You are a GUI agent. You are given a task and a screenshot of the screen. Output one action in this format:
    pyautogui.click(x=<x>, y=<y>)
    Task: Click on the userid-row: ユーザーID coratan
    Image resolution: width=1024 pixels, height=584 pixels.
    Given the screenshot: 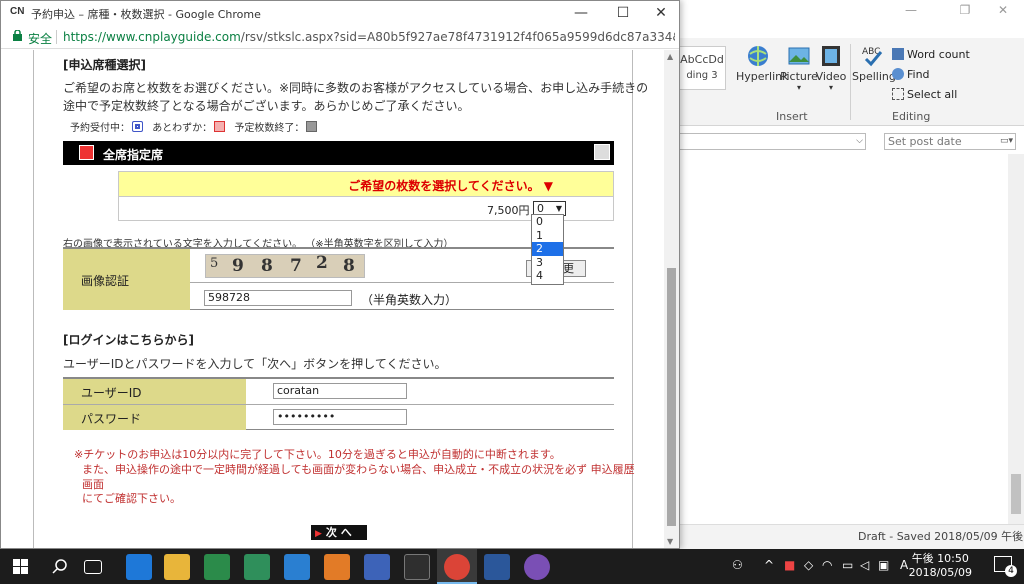 What is the action you would take?
    pyautogui.click(x=338, y=391)
    